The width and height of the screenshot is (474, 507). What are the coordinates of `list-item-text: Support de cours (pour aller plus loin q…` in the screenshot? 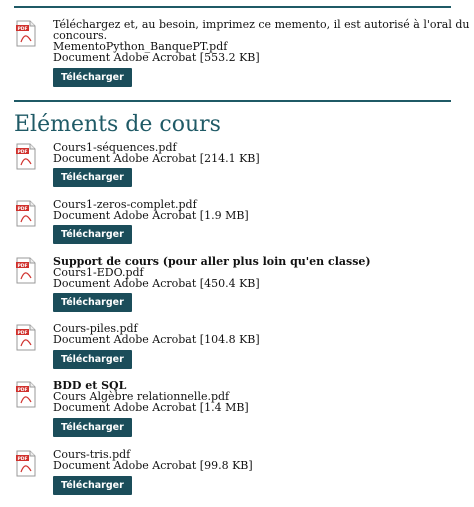 It's located at (212, 272).